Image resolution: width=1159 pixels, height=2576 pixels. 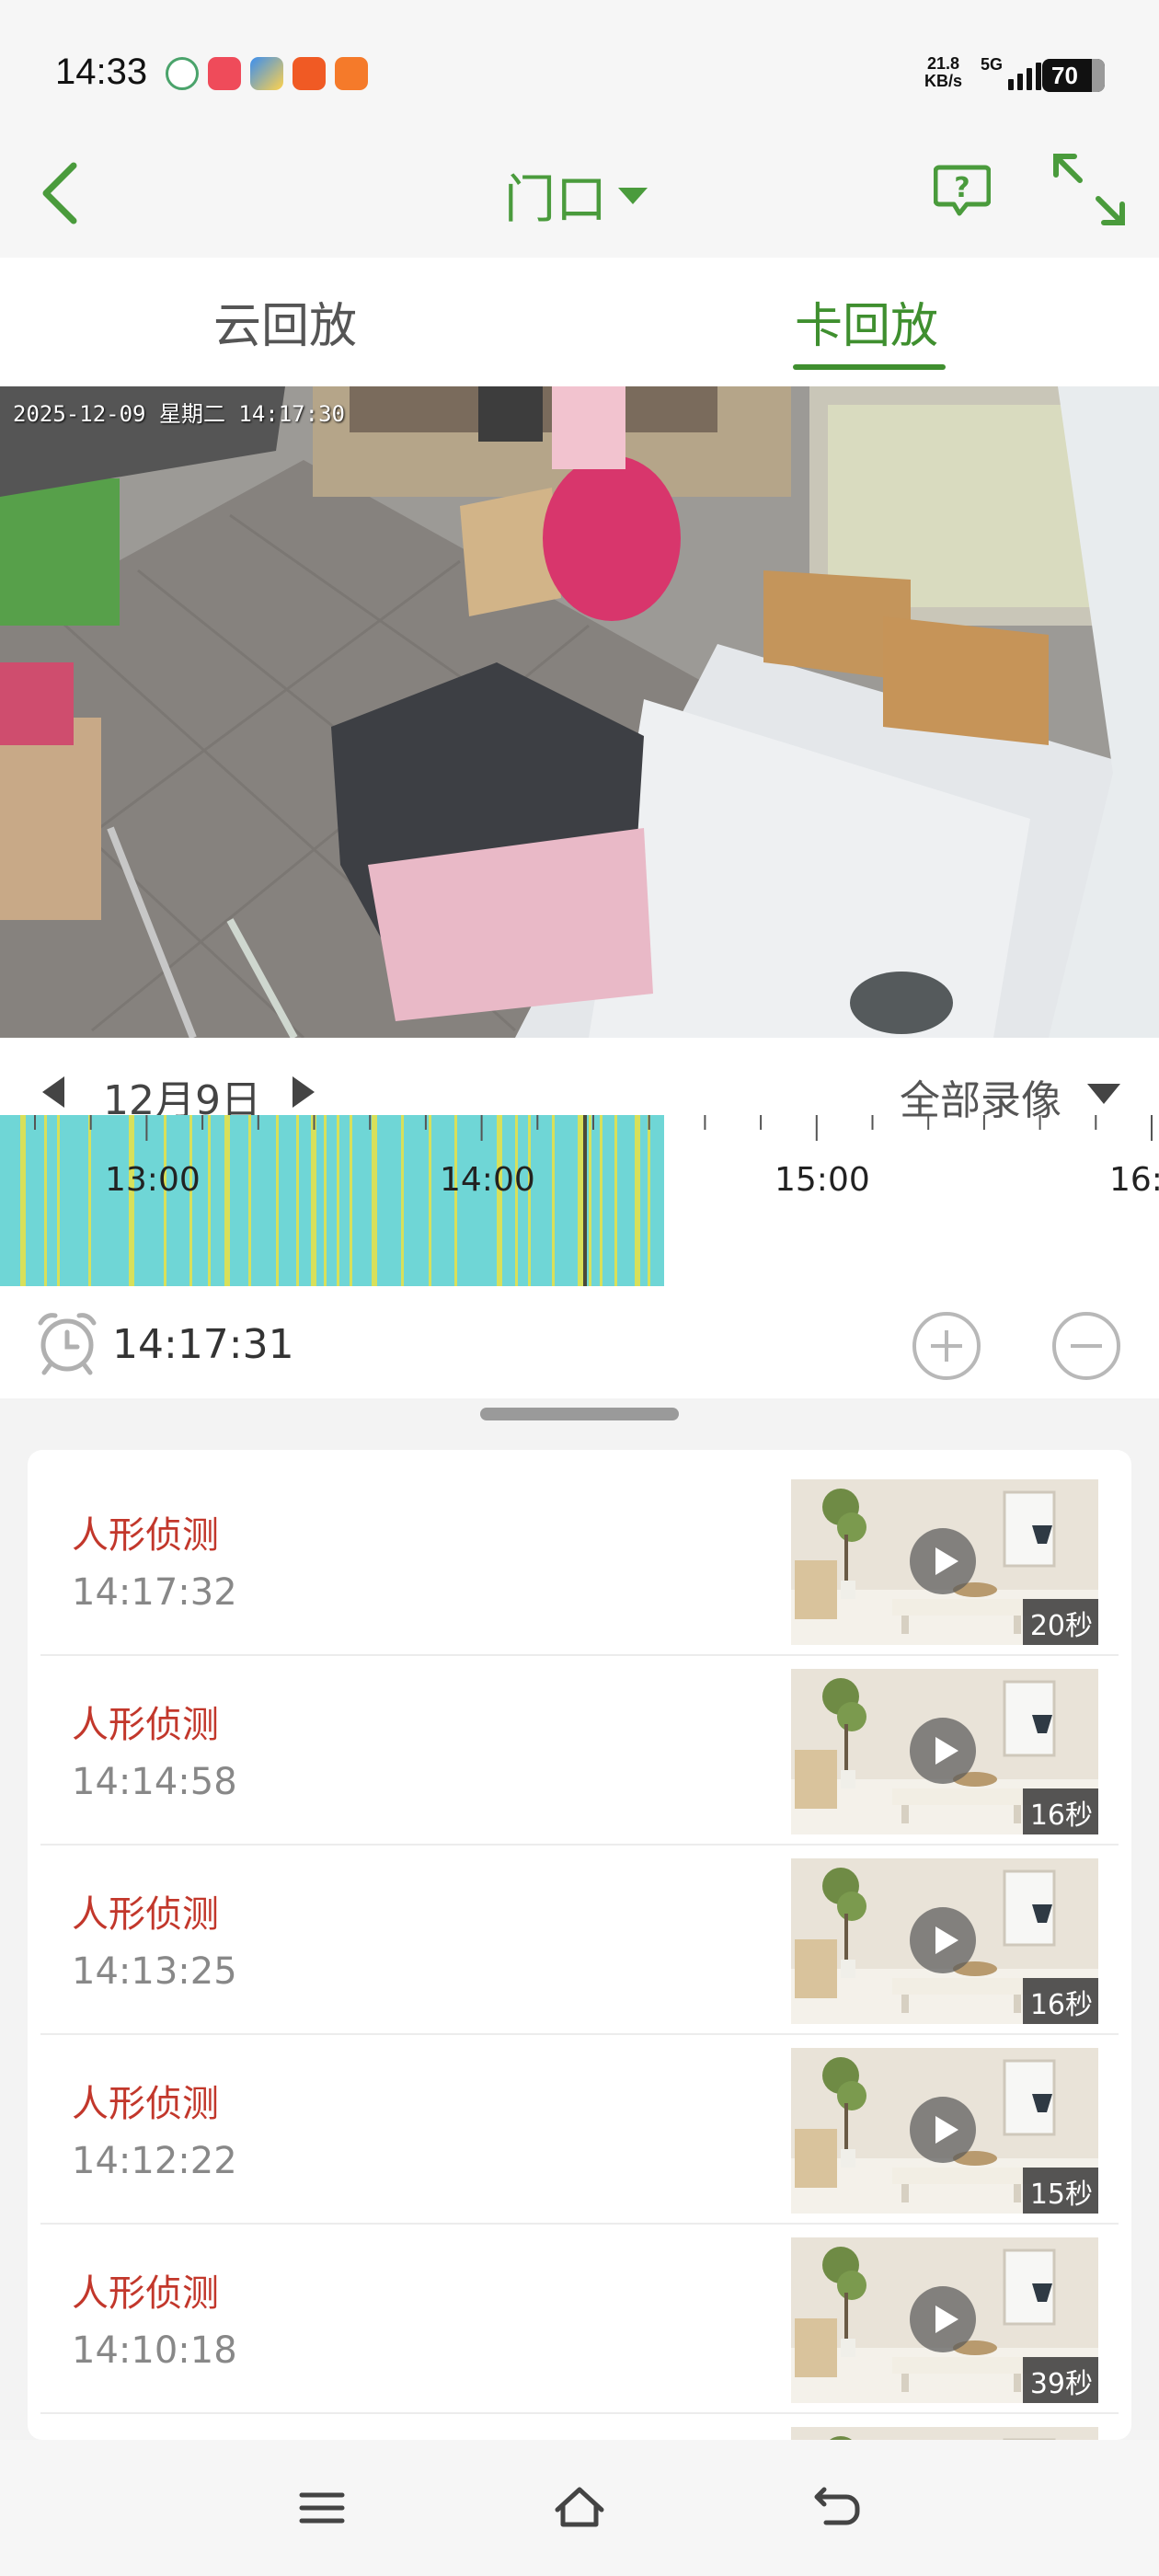 What do you see at coordinates (154, 2161) in the screenshot?
I see `event-time: 14:12:22` at bounding box center [154, 2161].